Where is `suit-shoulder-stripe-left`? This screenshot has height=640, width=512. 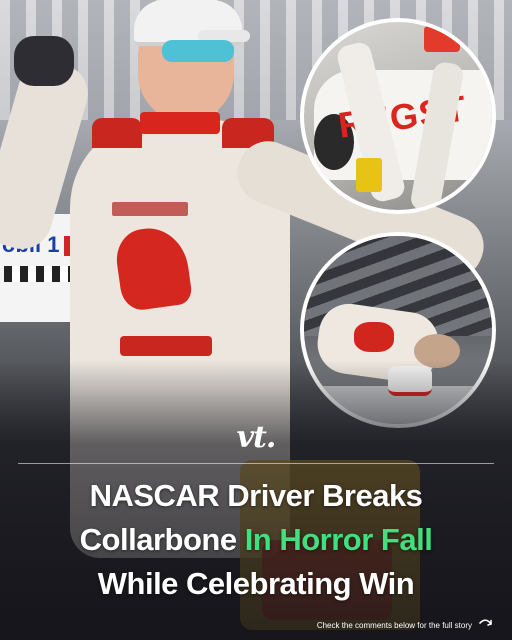 suit-shoulder-stripe-left is located at coordinates (117, 133).